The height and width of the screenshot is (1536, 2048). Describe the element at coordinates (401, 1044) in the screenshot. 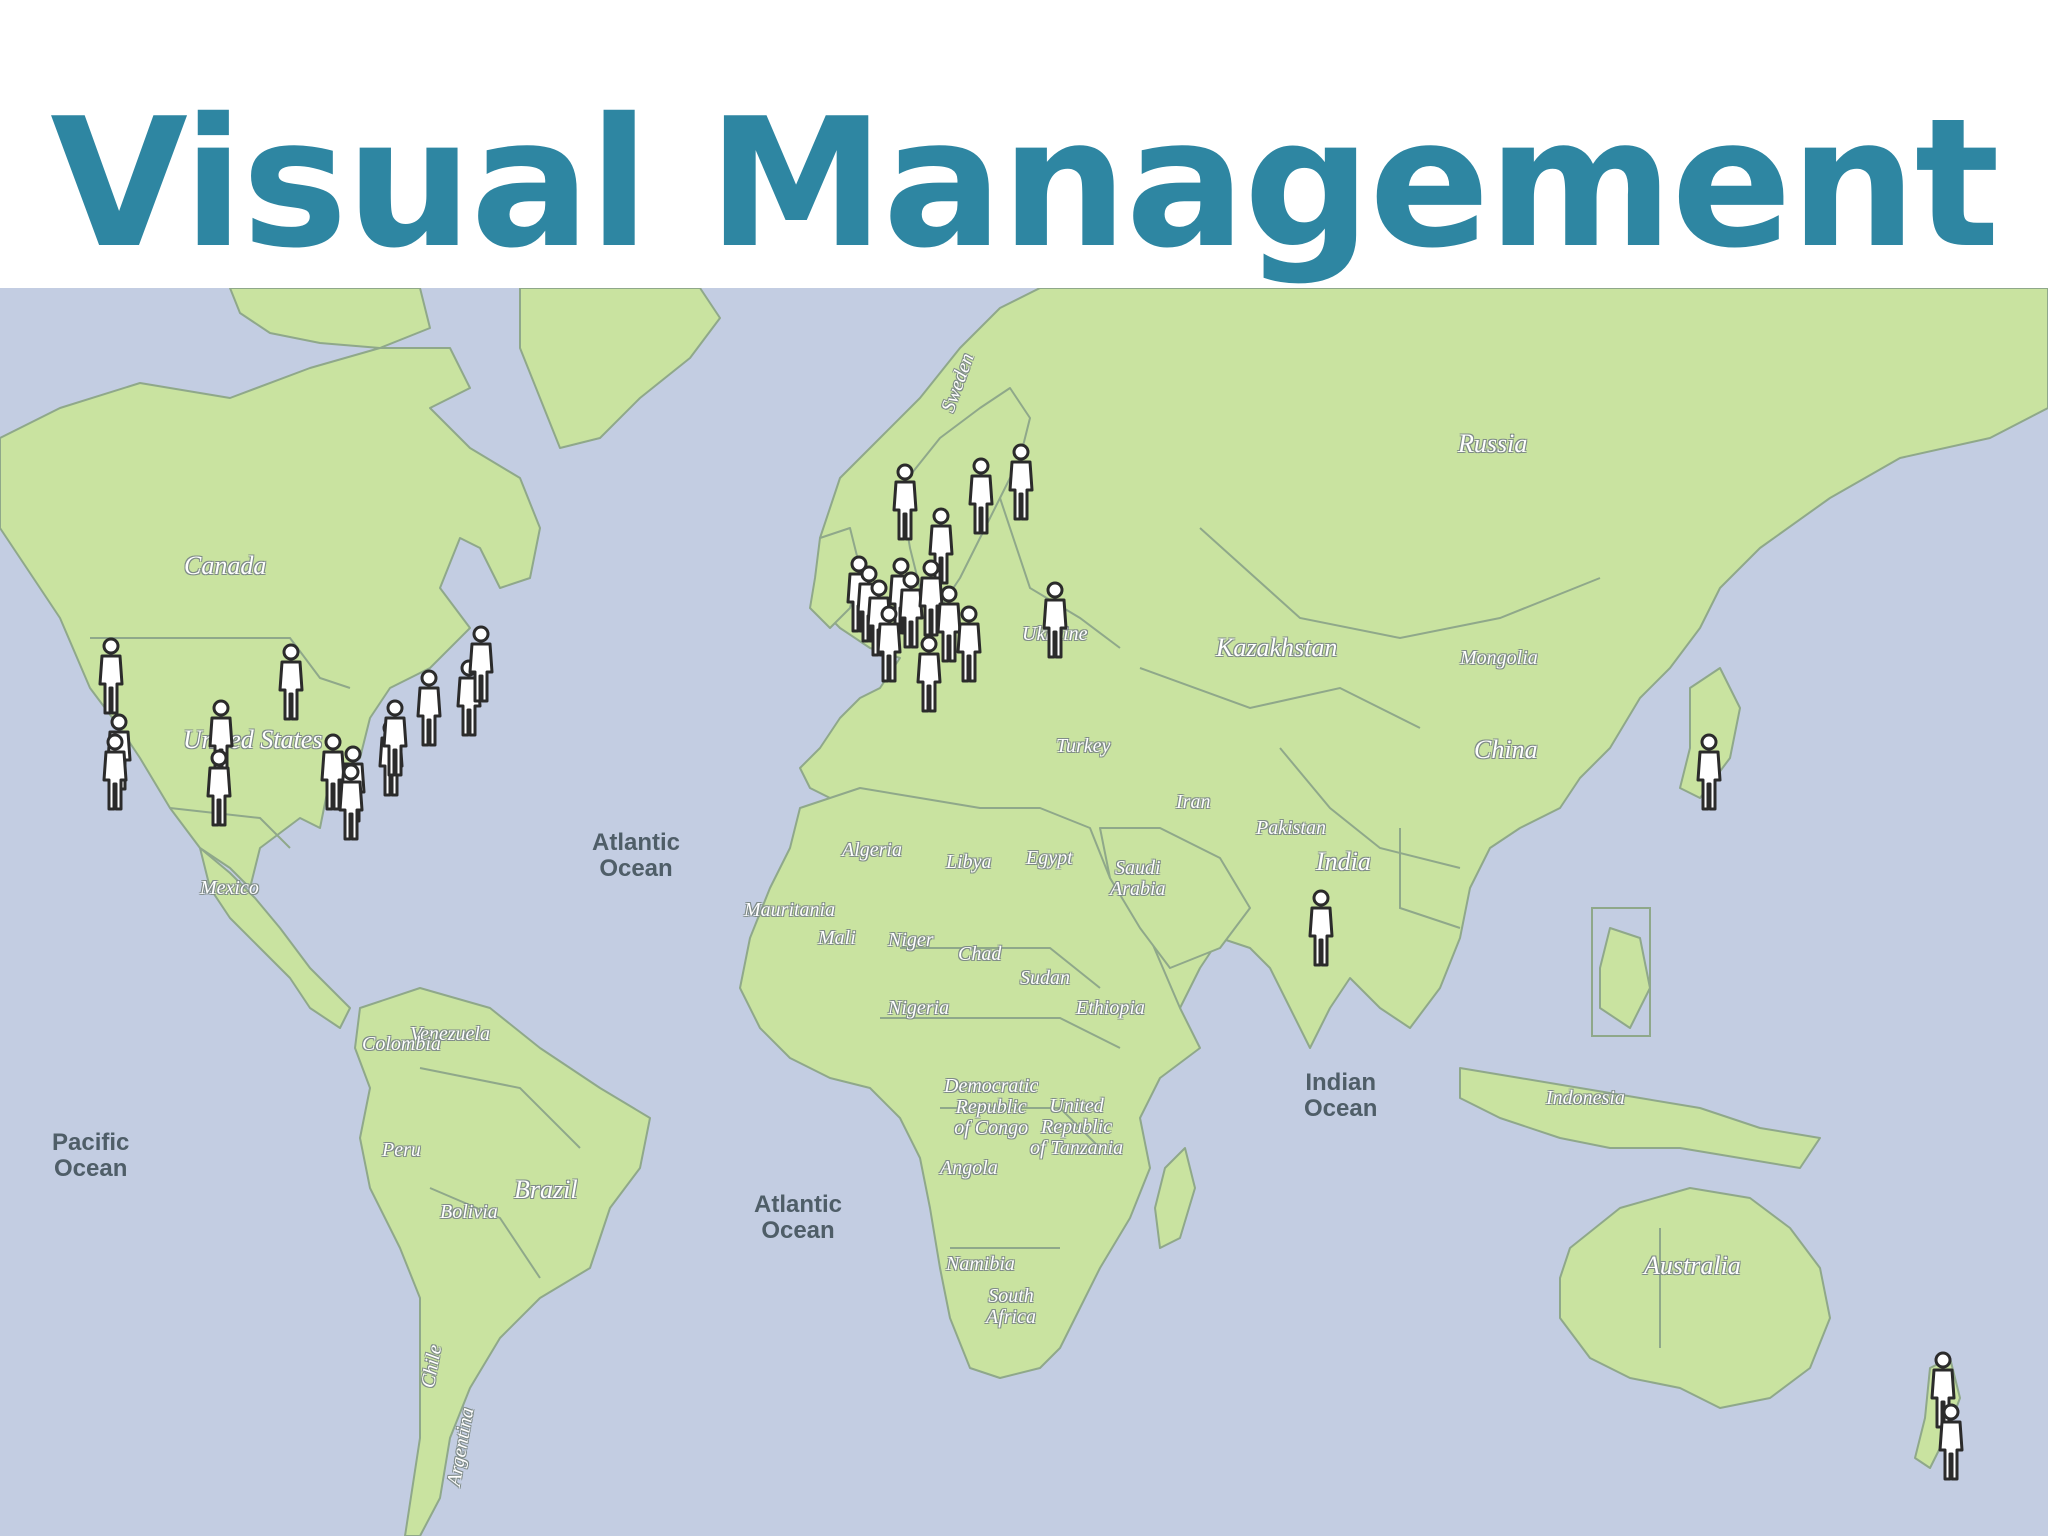

I see `label-colombia: Colombia` at that location.